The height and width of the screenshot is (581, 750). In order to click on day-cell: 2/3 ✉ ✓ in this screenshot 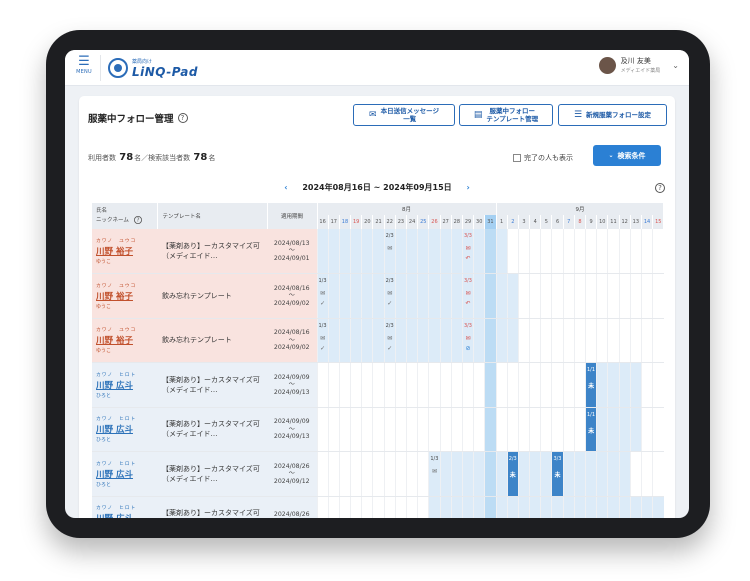, I will do `click(389, 340)`.